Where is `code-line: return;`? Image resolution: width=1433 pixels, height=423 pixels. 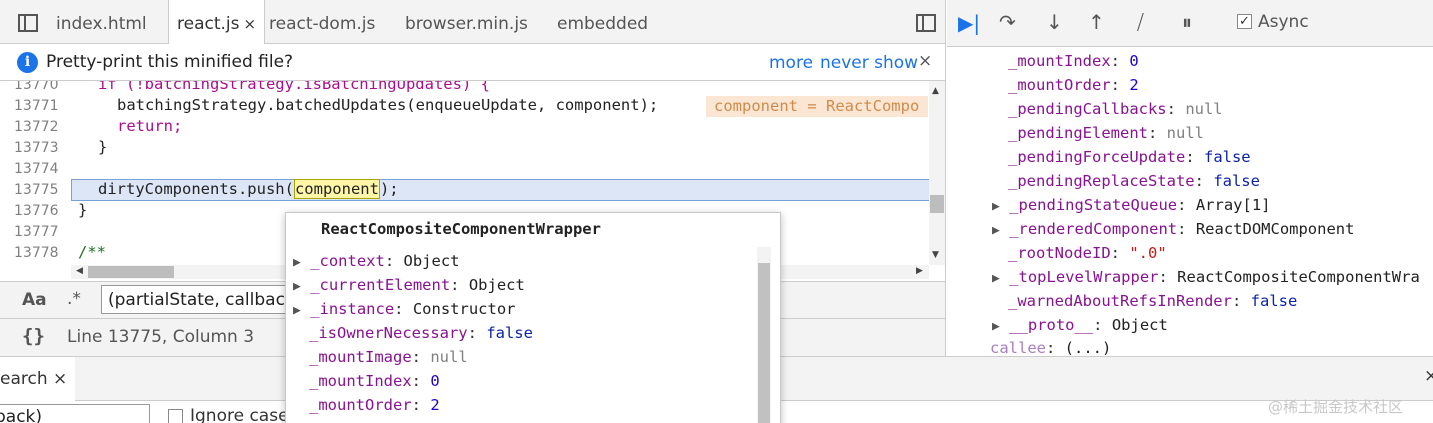 code-line: return; is located at coordinates (150, 126).